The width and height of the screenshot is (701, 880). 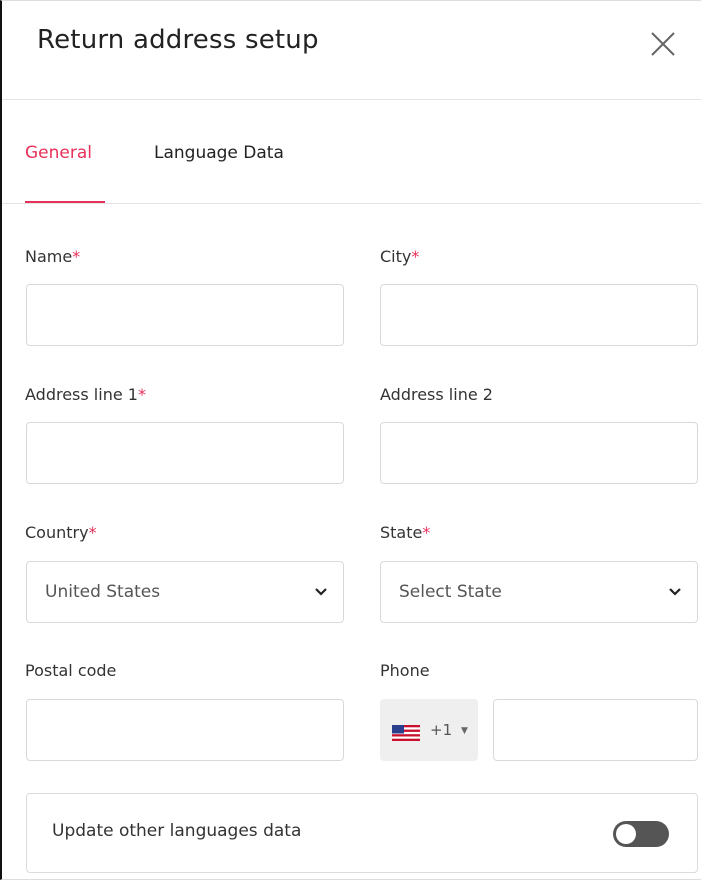 I want to click on toggle-knob, so click(x=626, y=834).